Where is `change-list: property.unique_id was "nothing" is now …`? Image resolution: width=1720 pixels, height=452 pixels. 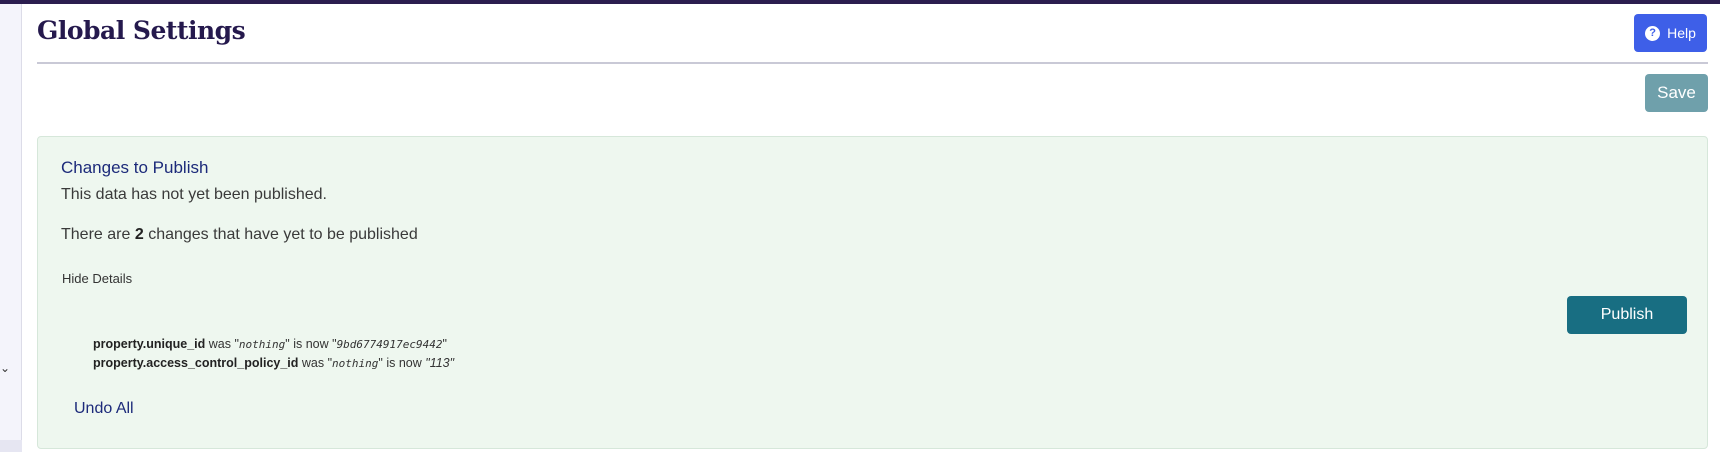 change-list: property.unique_id was "nothing" is now … is located at coordinates (273, 354).